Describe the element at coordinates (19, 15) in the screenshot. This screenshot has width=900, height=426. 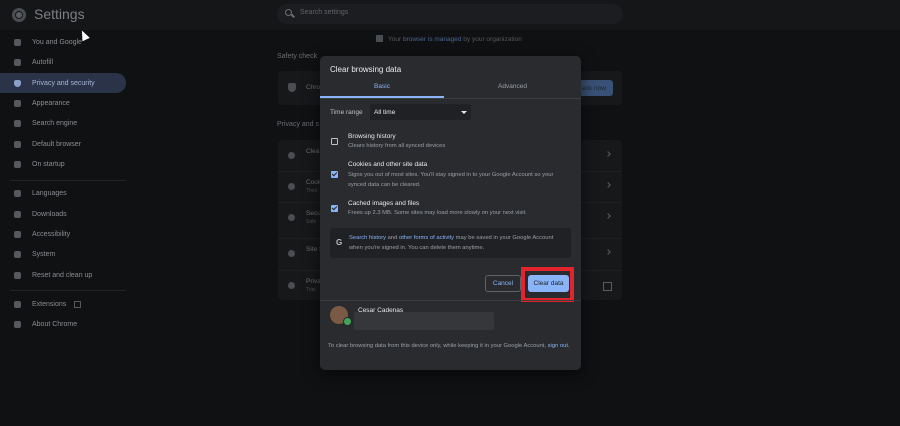
I see `chrome-logo-icon` at that location.